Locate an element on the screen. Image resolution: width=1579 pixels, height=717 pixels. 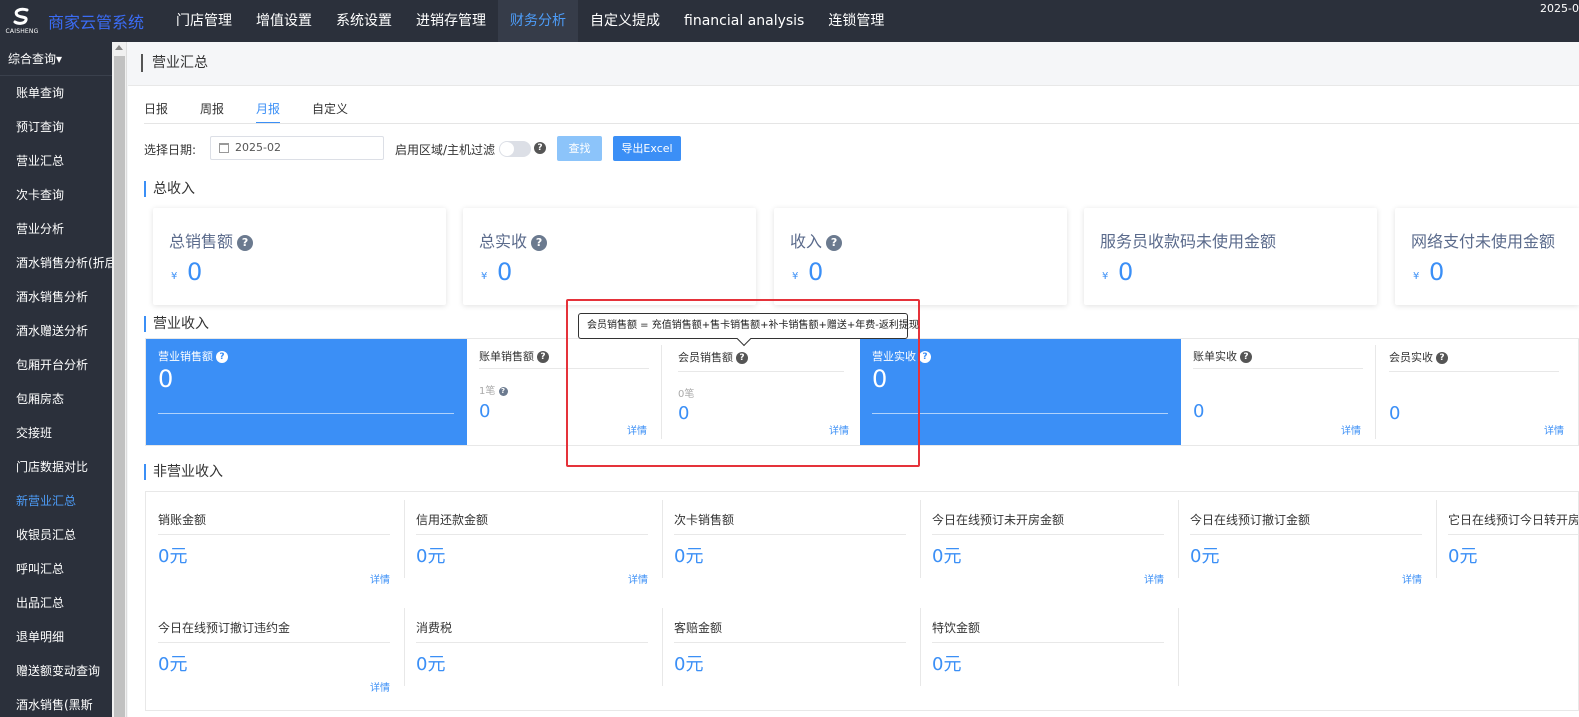
region-filter-toggle is located at coordinates (515, 149).